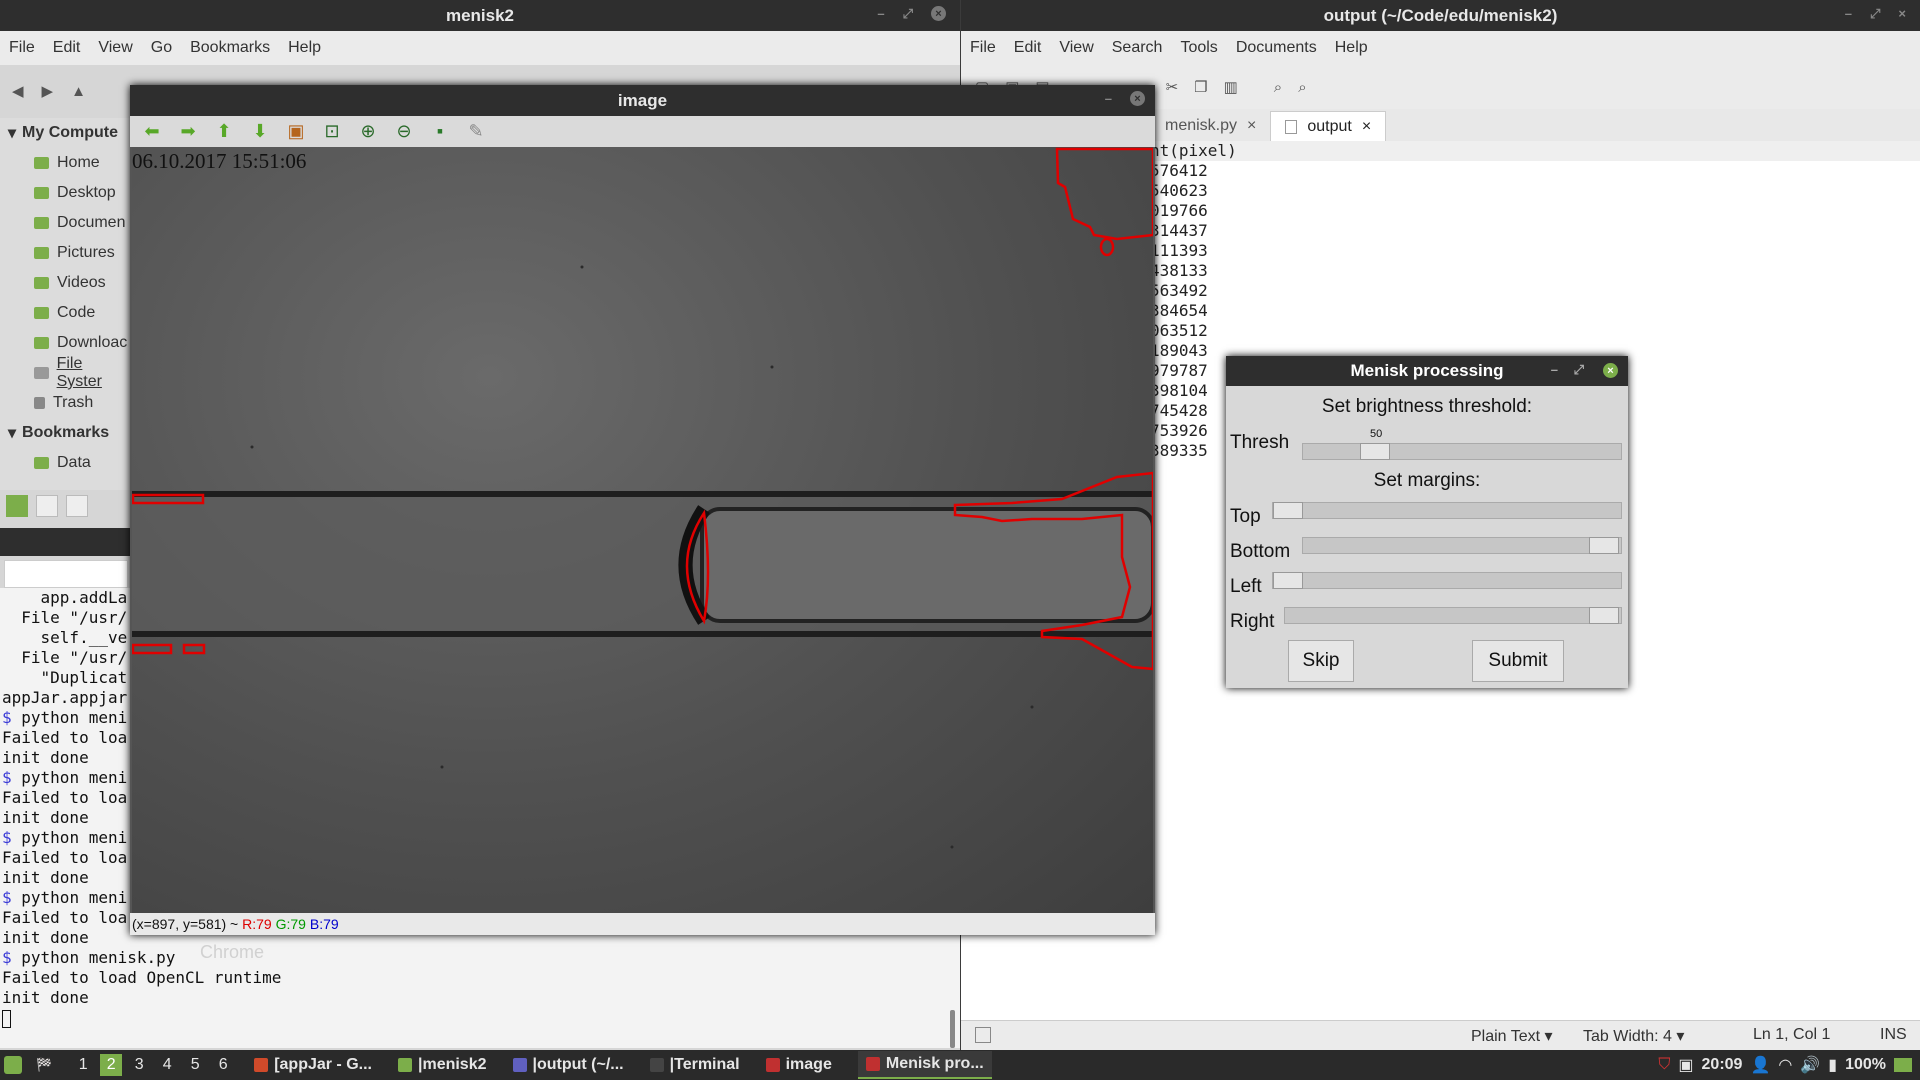 The height and width of the screenshot is (1080, 1920). What do you see at coordinates (111, 1065) in the screenshot?
I see `workspace-2: 2` at bounding box center [111, 1065].